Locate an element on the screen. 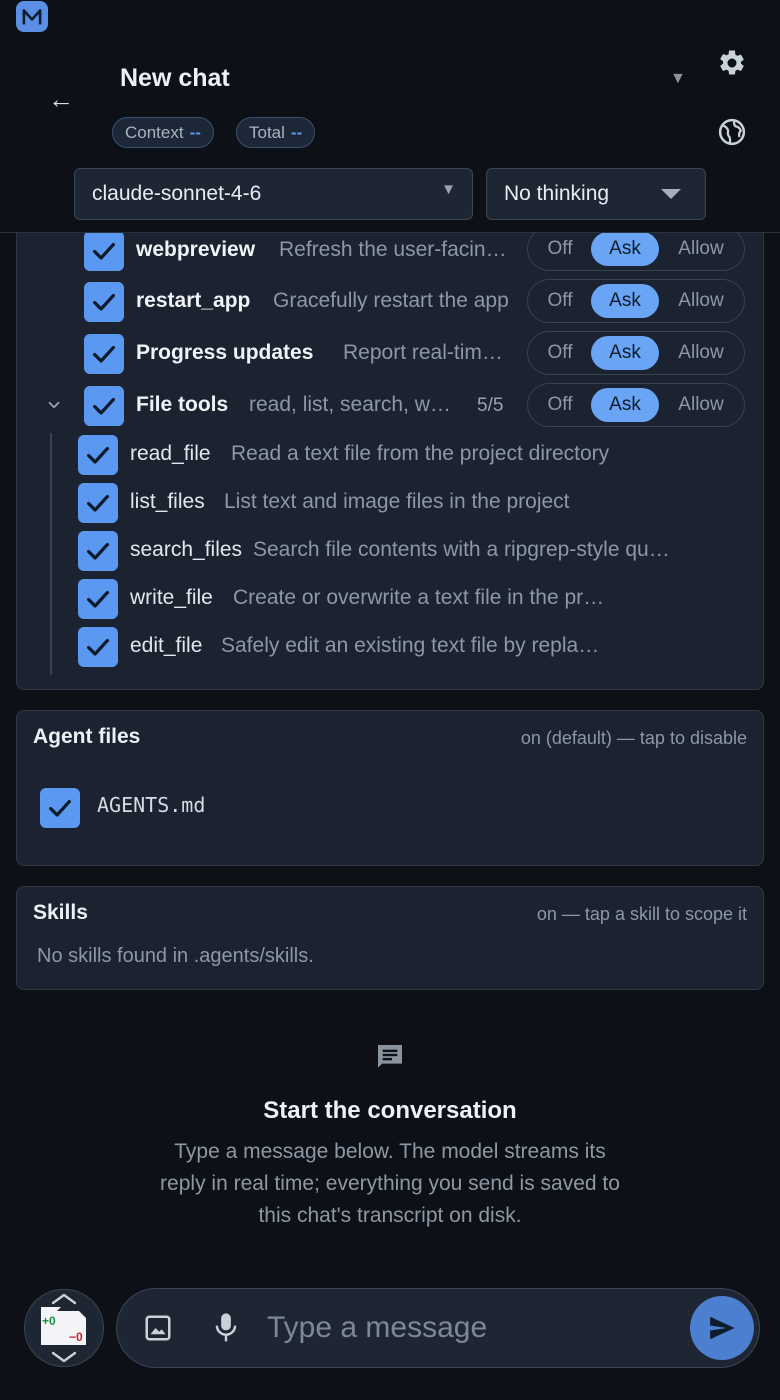  chevron-up-icon is located at coordinates (64, 1299).